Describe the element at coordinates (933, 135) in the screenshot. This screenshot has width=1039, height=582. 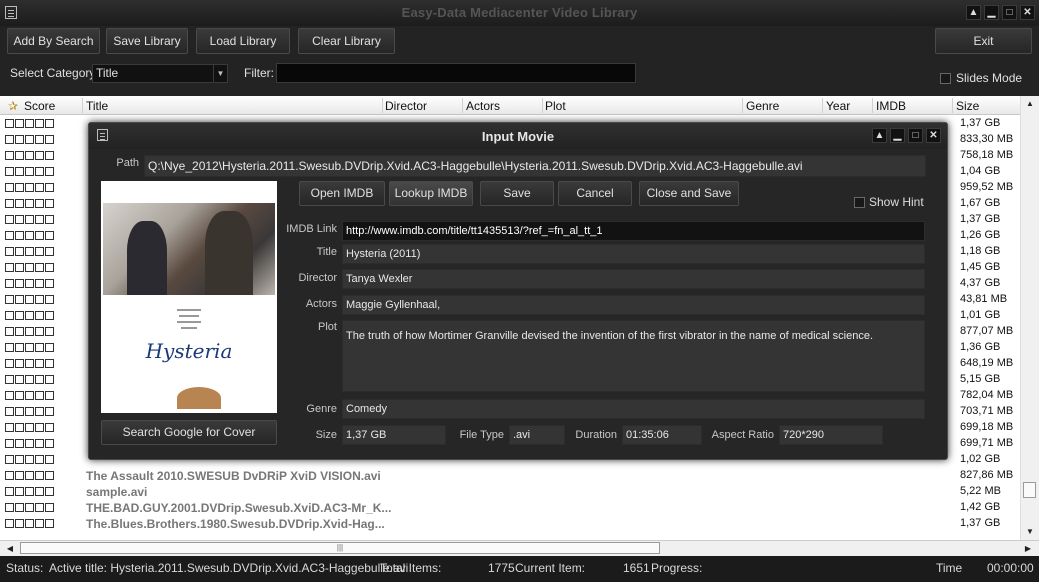
I see `dialog-close-icon: ✕` at that location.